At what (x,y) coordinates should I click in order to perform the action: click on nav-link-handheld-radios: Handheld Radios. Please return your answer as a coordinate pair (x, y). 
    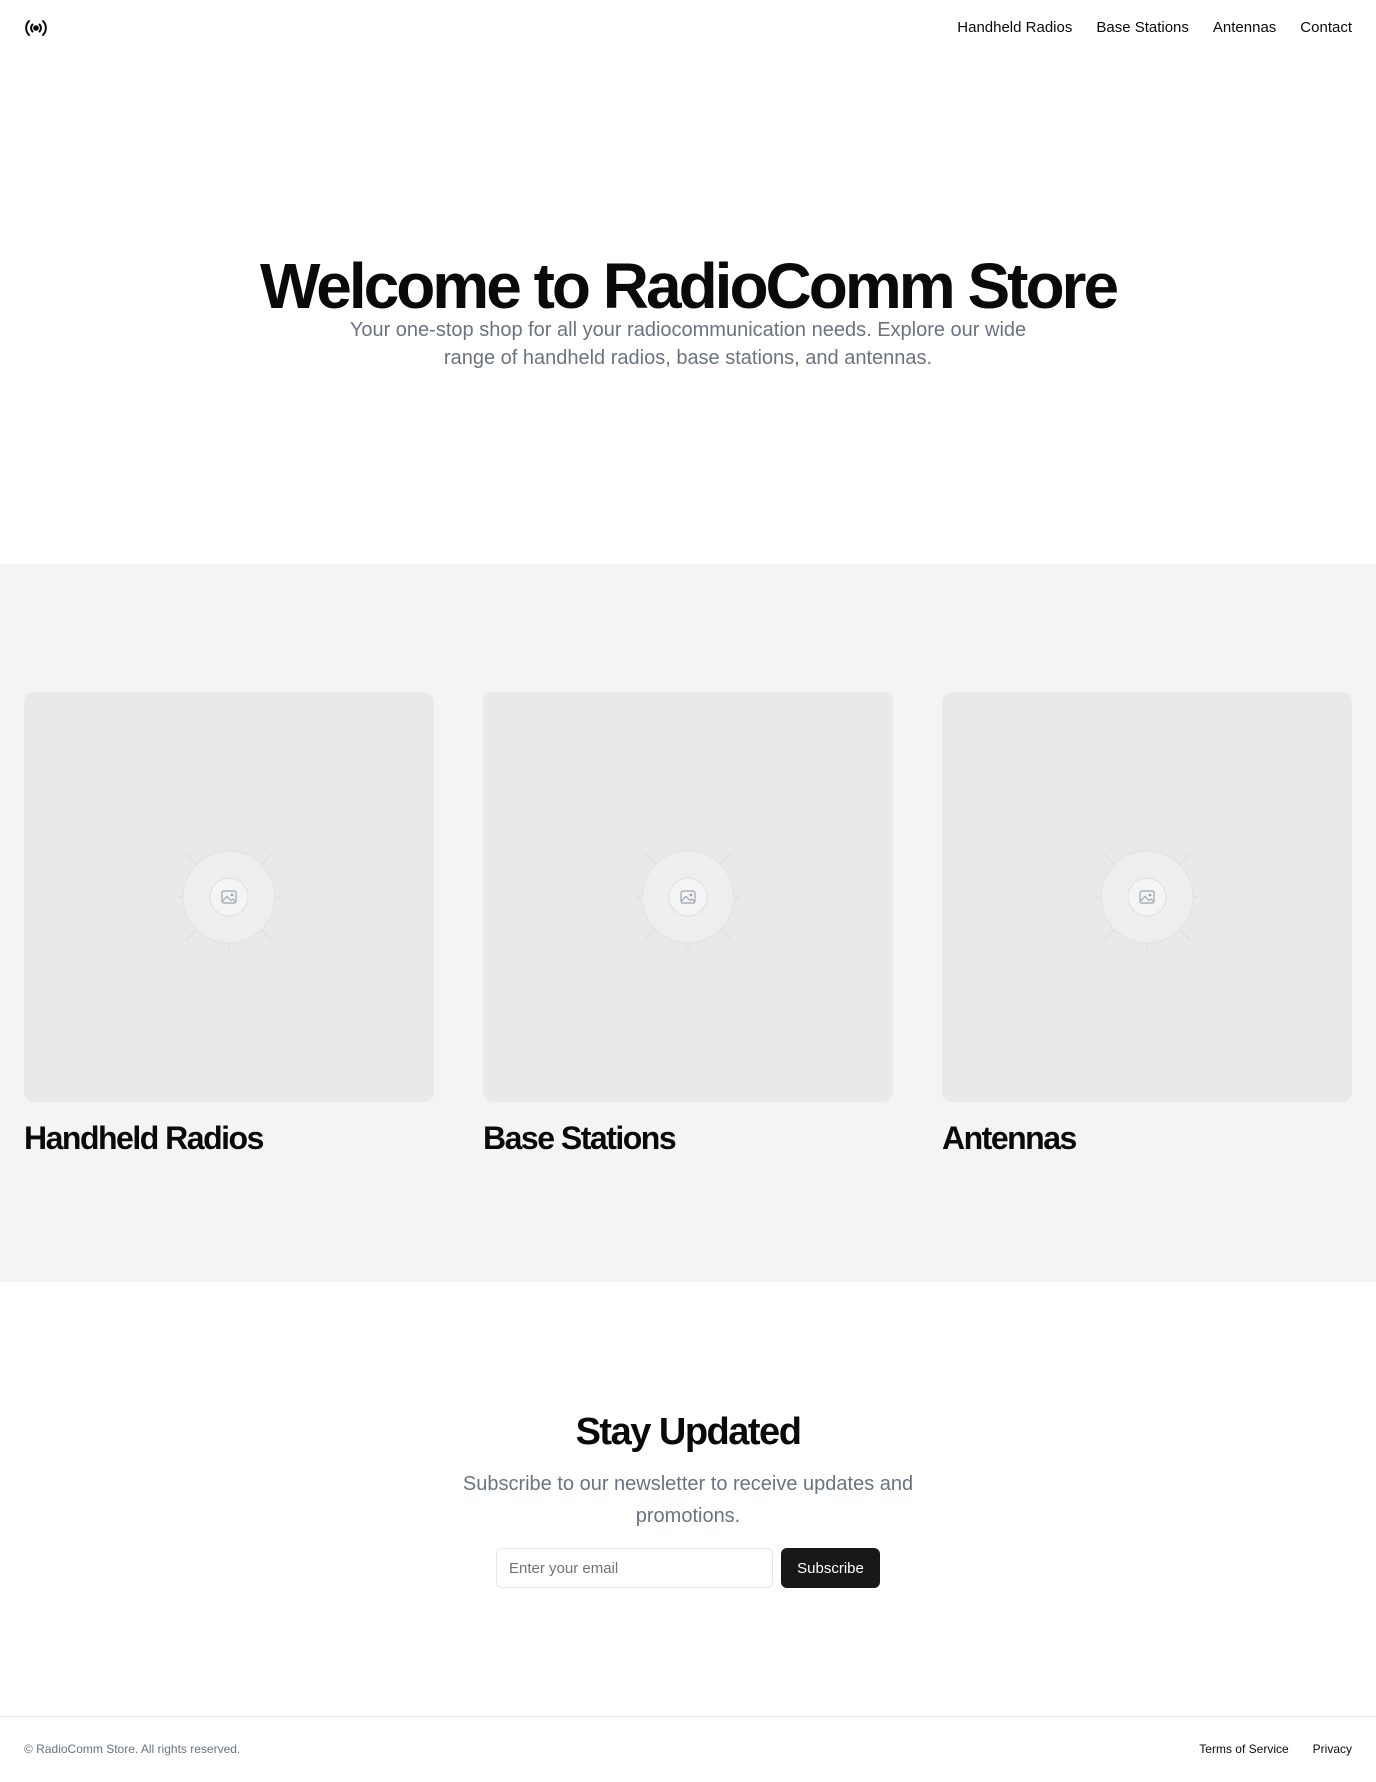
    Looking at the image, I should click on (1014, 28).